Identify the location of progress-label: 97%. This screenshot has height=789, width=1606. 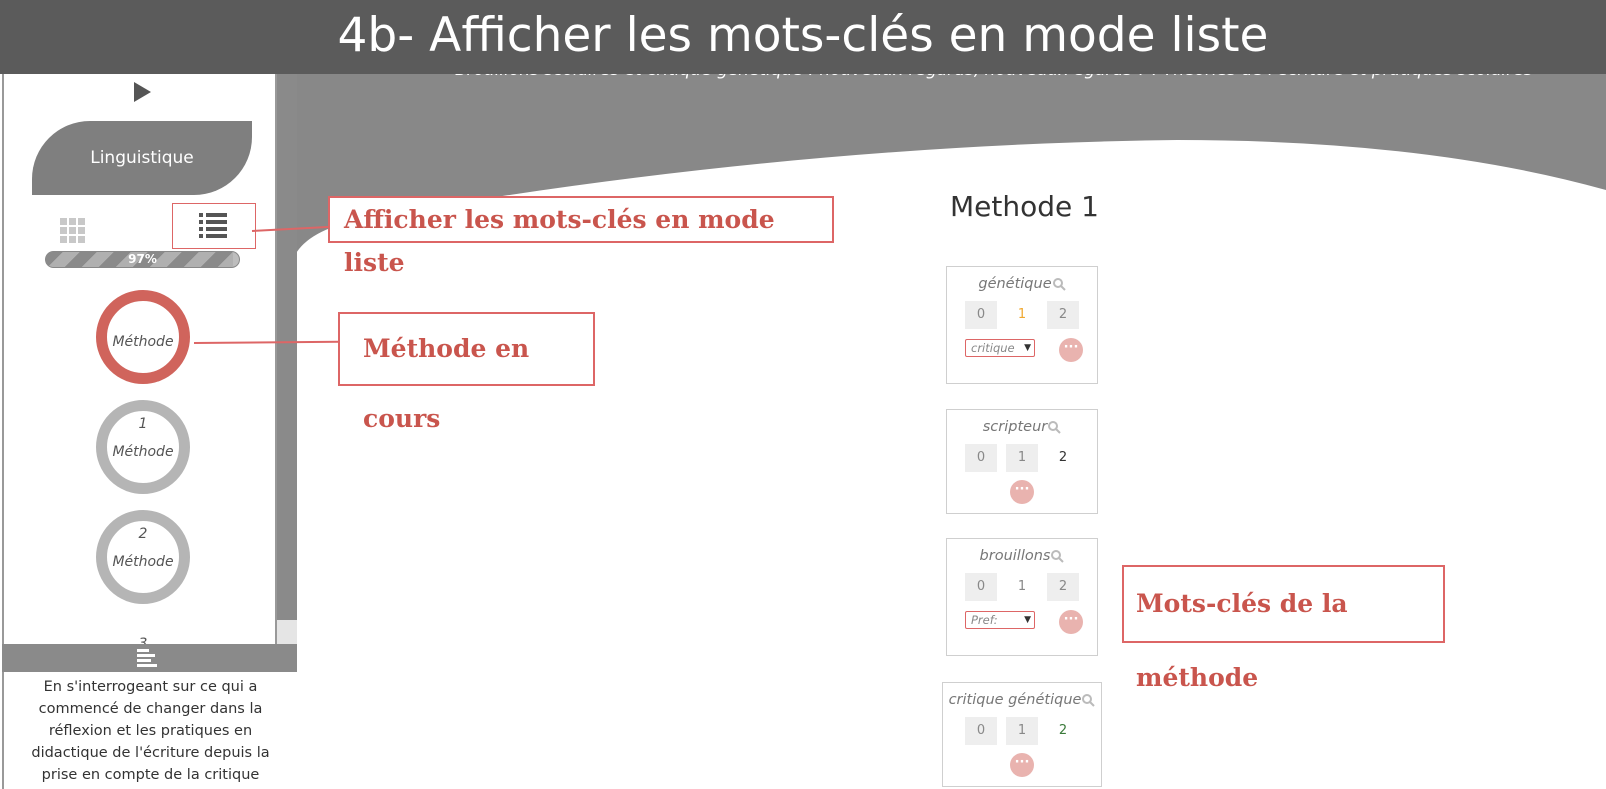
(142, 259).